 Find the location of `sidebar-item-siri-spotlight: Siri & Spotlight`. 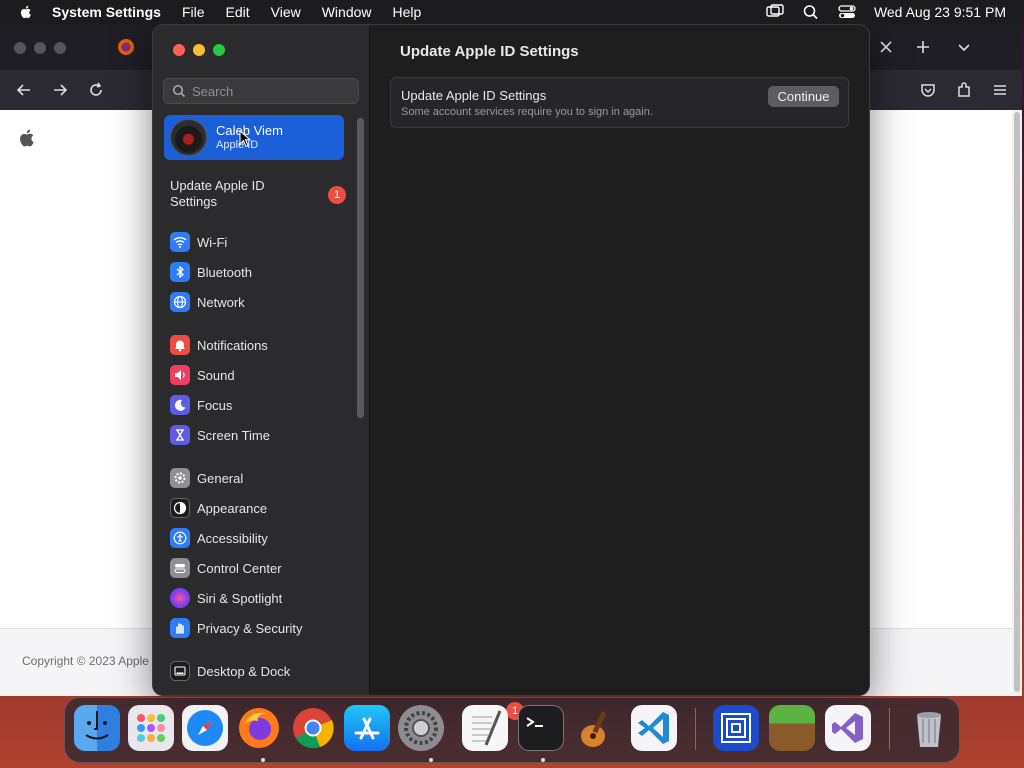

sidebar-item-siri-spotlight: Siri & Spotlight is located at coordinates (226, 598).